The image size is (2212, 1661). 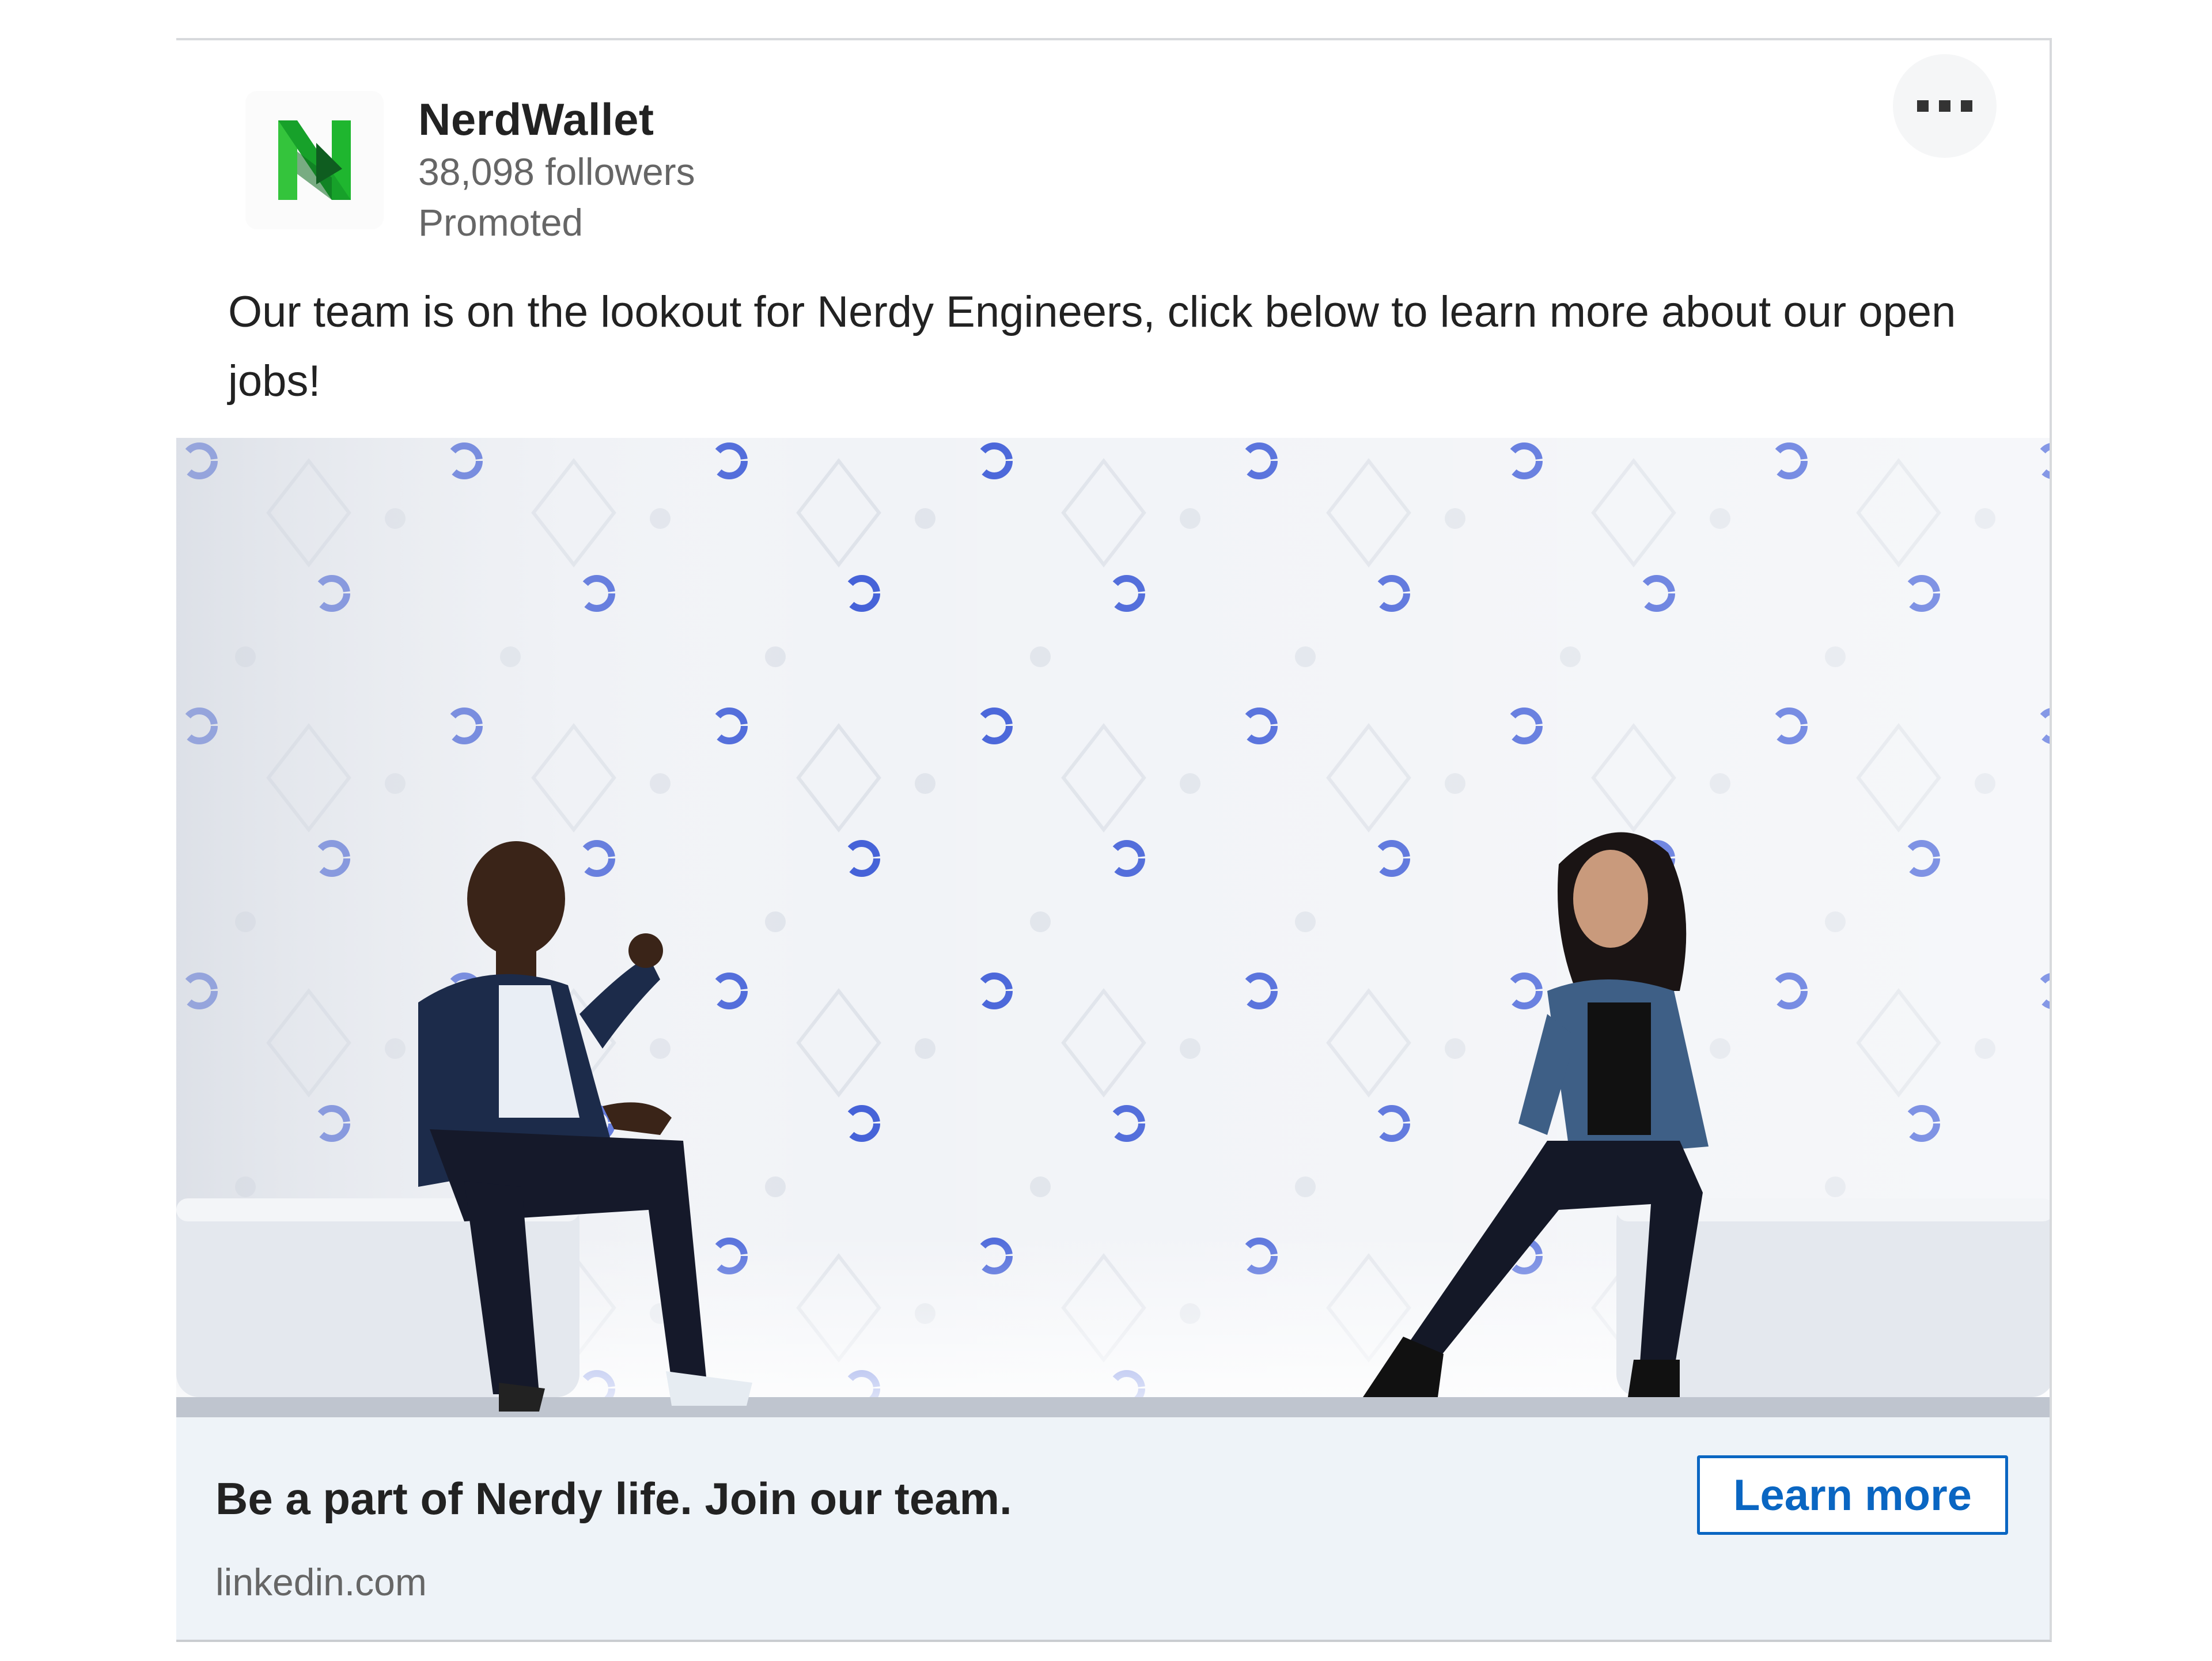 I want to click on cta-headline: Be a part of Nerdy life. Join our team., so click(x=613, y=1499).